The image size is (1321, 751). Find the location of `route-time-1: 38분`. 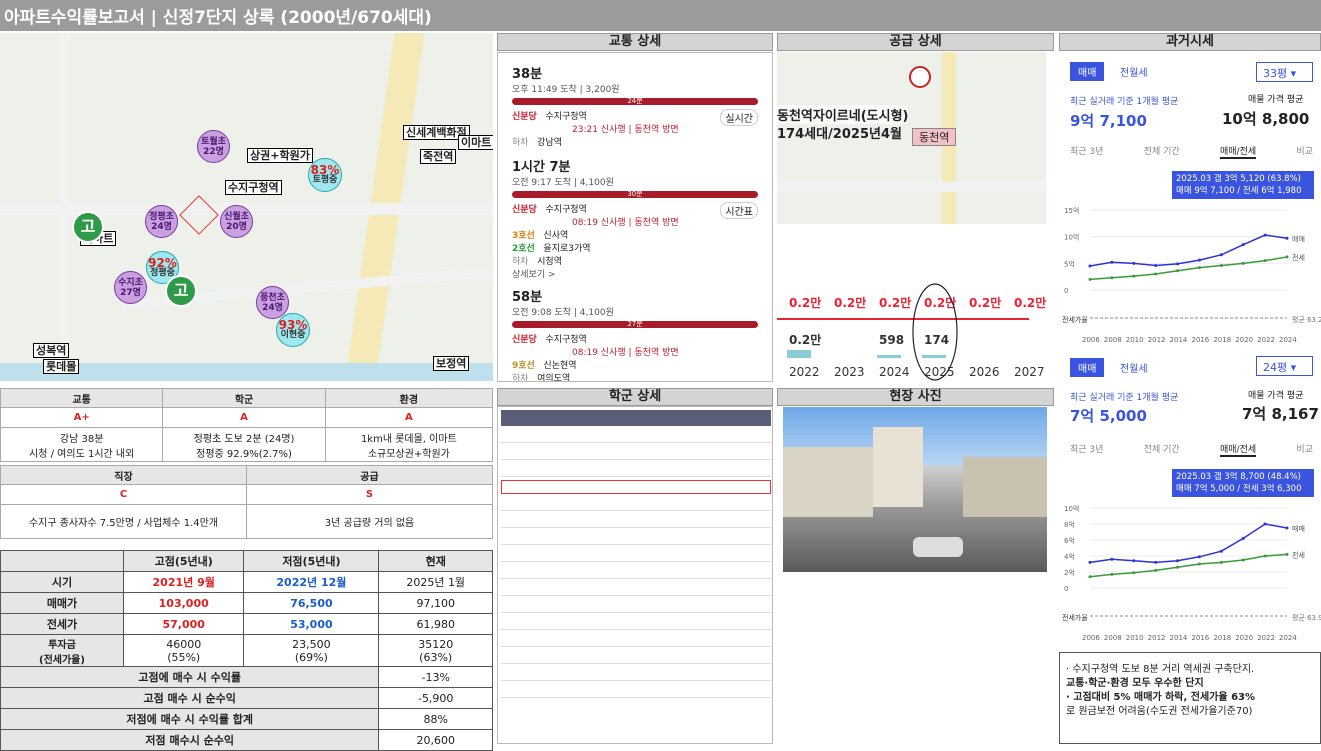

route-time-1: 38분 is located at coordinates (527, 74).